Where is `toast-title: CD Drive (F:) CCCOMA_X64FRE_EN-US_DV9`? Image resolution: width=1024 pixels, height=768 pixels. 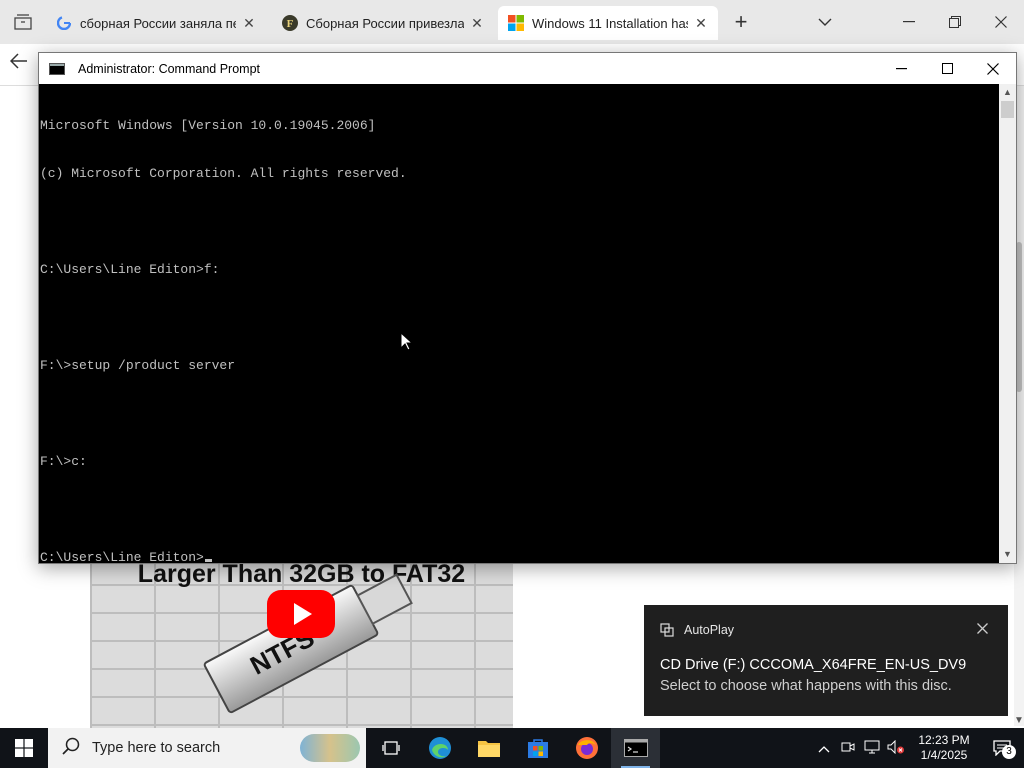
toast-title: CD Drive (F:) CCCOMA_X64FRE_EN-US_DV9 is located at coordinates (813, 665).